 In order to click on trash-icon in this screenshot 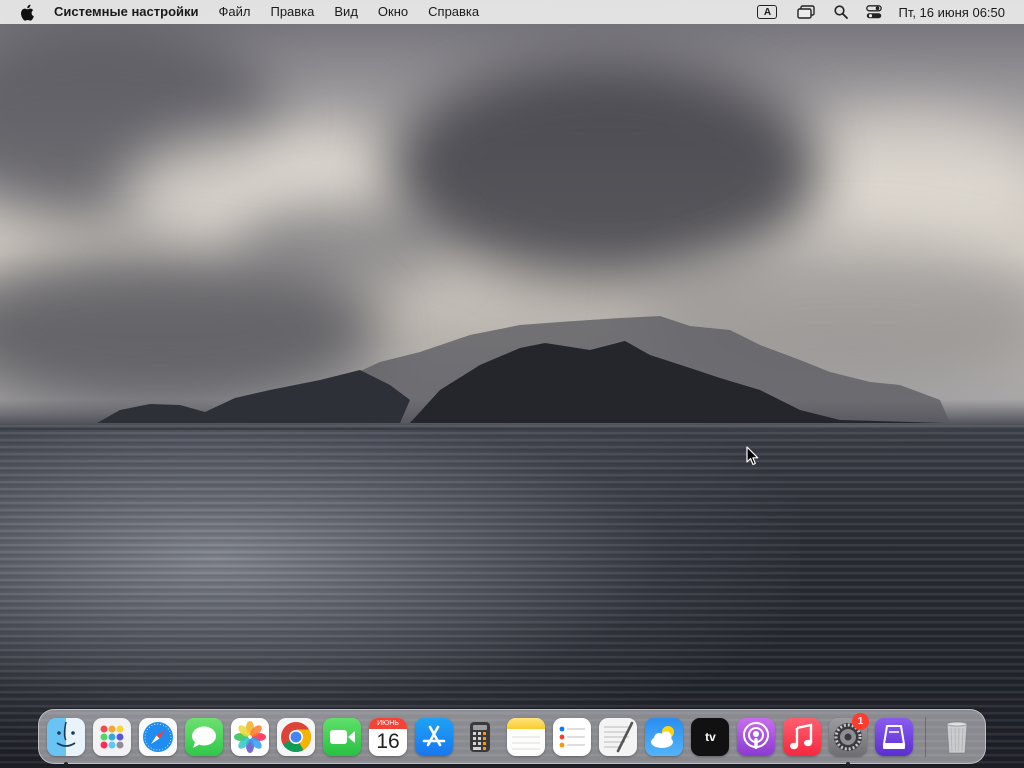, I will do `click(957, 737)`.